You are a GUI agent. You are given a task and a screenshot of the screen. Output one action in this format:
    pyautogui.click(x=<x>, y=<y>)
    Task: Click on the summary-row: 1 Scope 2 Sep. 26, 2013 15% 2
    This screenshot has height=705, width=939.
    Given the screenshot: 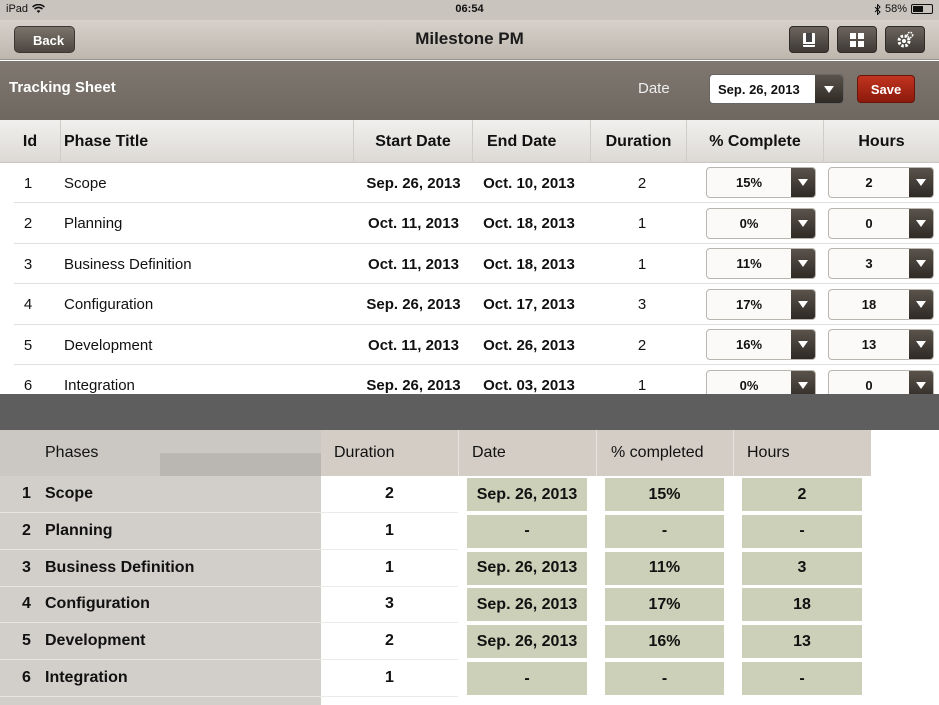 What is the action you would take?
    pyautogui.click(x=435, y=494)
    